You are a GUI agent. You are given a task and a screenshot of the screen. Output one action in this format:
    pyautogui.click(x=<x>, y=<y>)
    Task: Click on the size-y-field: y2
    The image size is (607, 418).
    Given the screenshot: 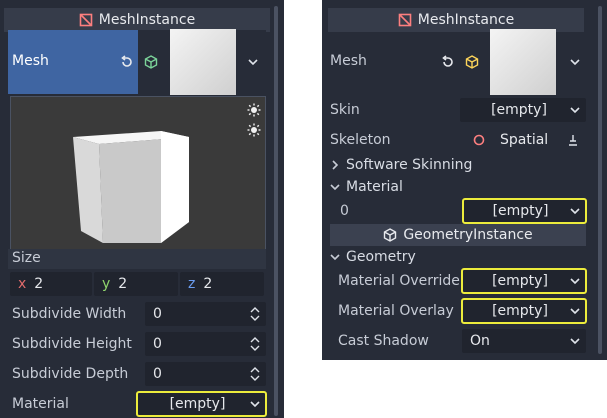 What is the action you would take?
    pyautogui.click(x=136, y=284)
    